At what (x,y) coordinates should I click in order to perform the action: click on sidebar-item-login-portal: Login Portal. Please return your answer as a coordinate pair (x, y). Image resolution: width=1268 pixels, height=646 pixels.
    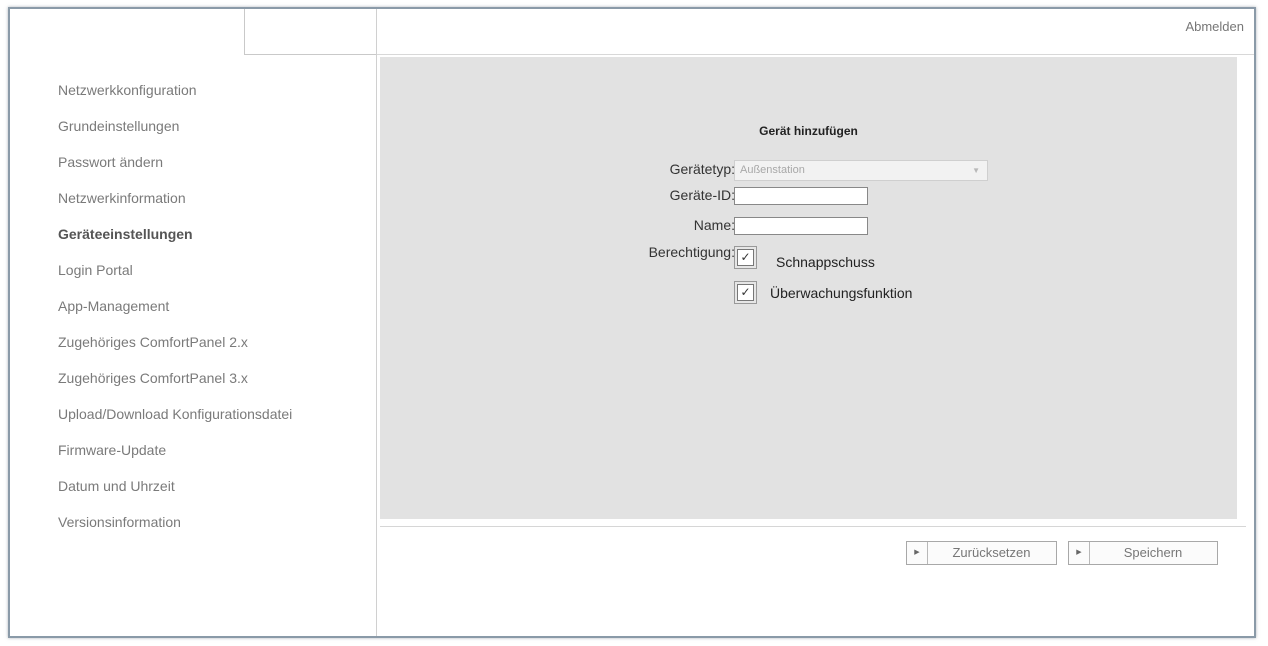
    Looking at the image, I should click on (213, 277).